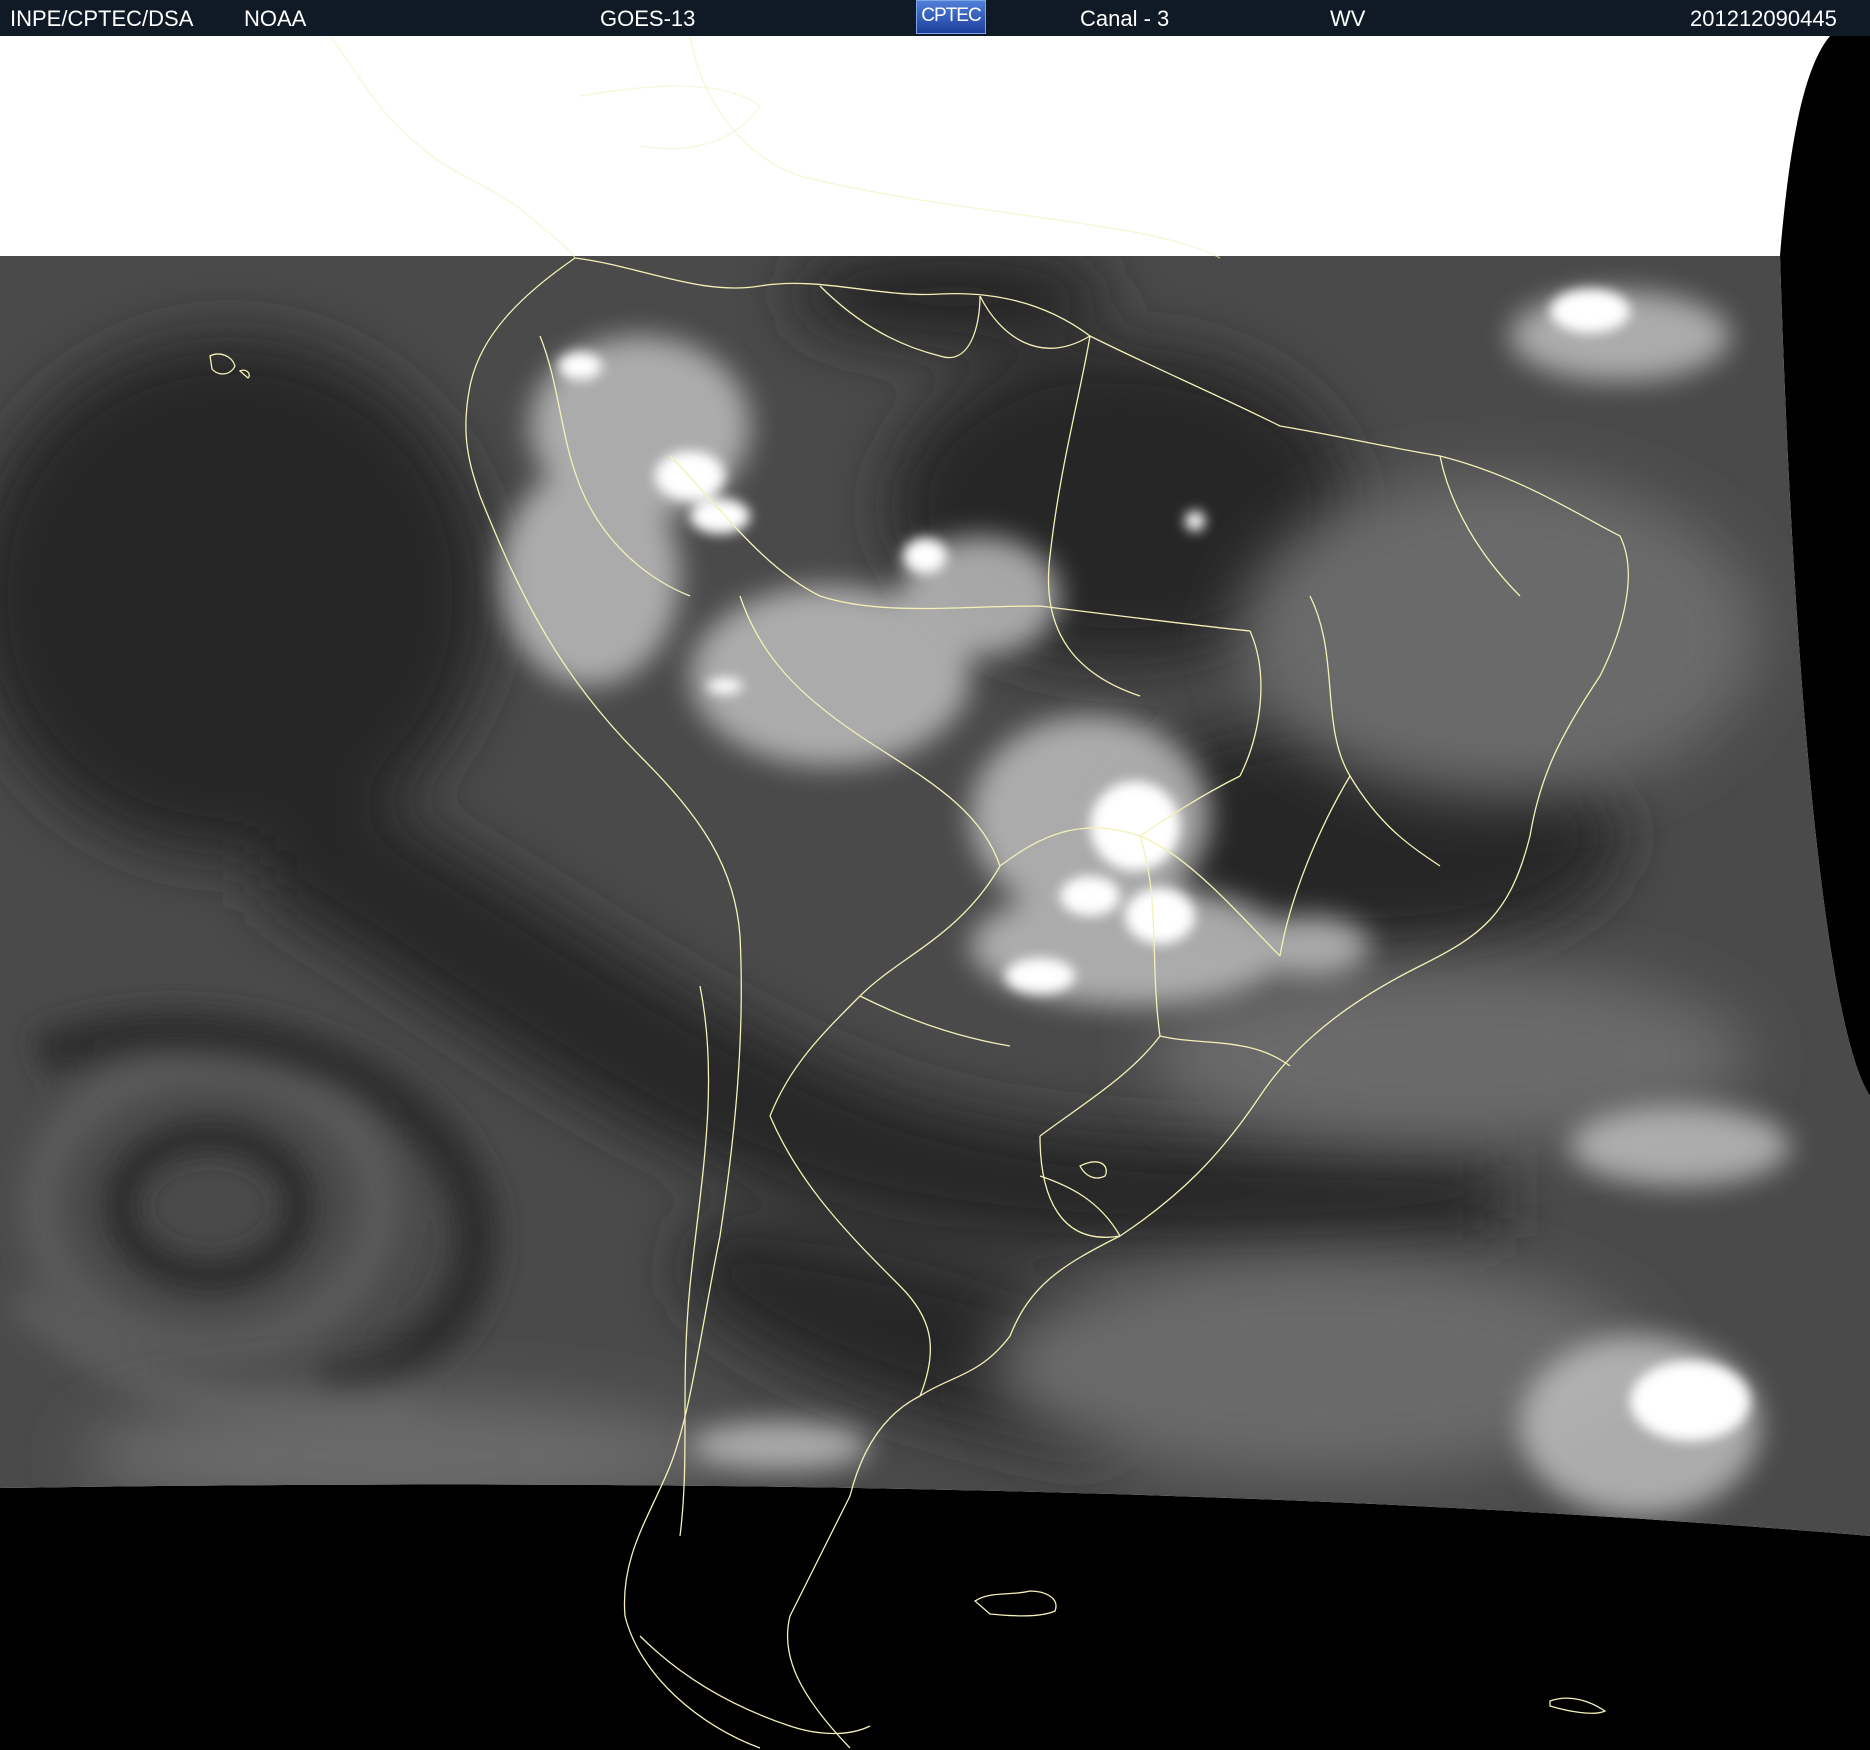 This screenshot has height=1750, width=1870. I want to click on channel-label: Canal - 3, so click(1125, 18).